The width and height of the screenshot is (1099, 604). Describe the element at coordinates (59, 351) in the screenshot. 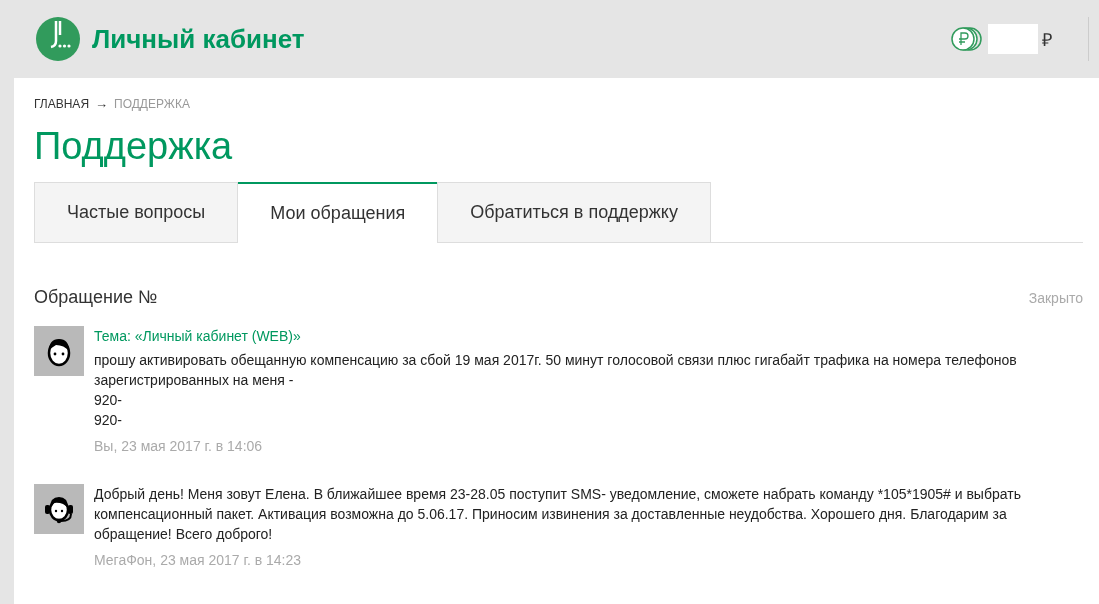

I see `user-avatar-icon` at that location.